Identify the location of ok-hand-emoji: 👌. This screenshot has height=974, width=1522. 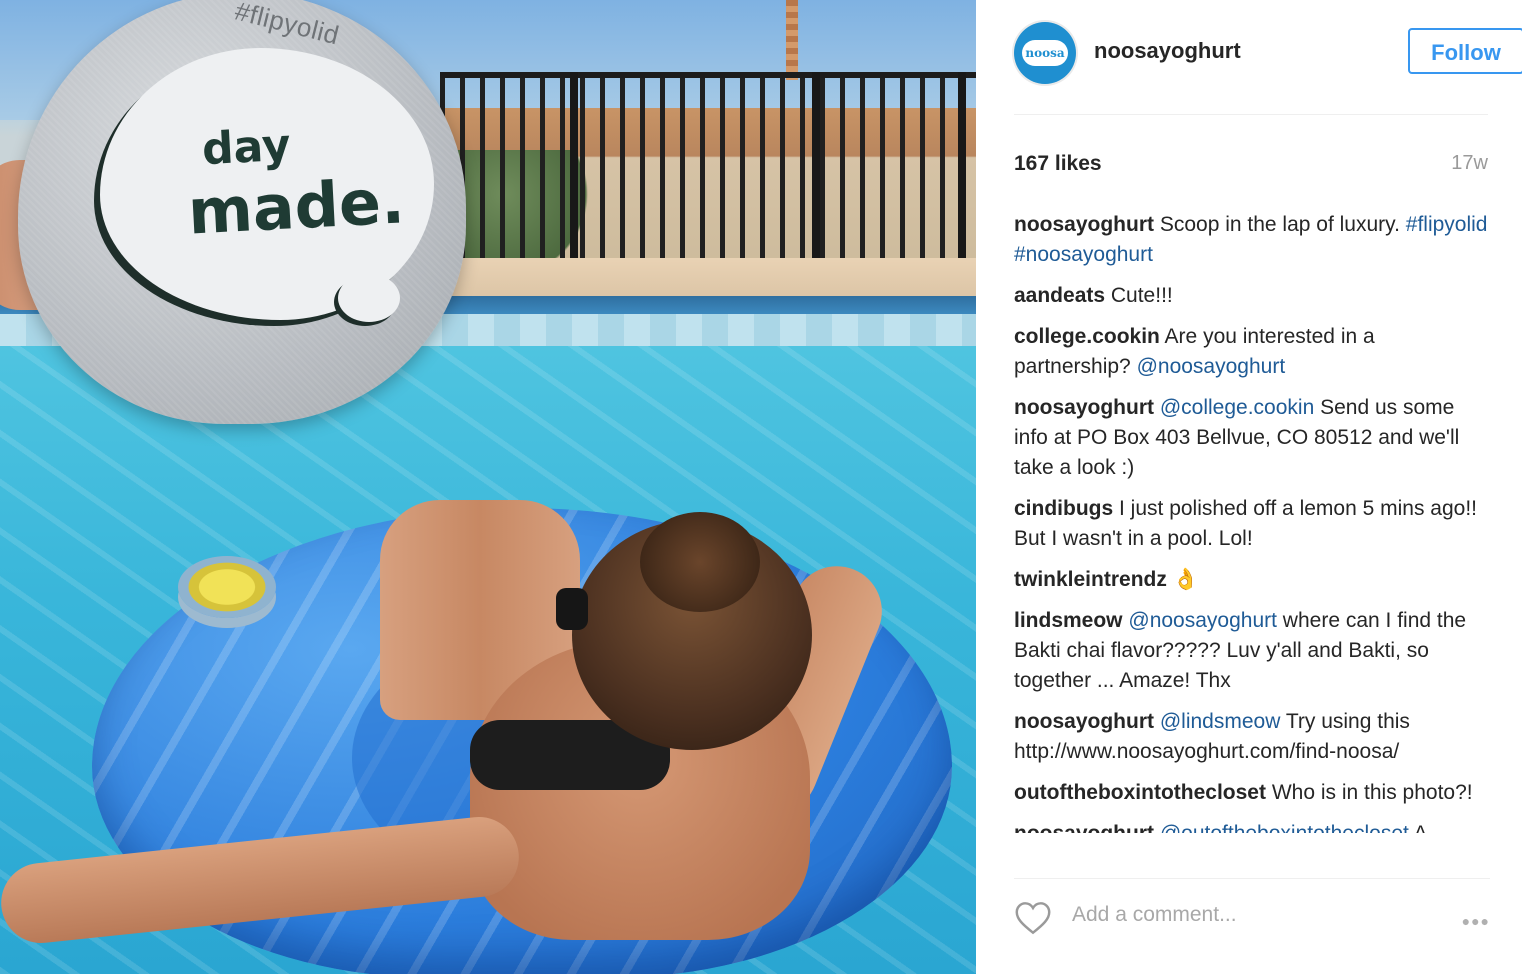
(1182, 579).